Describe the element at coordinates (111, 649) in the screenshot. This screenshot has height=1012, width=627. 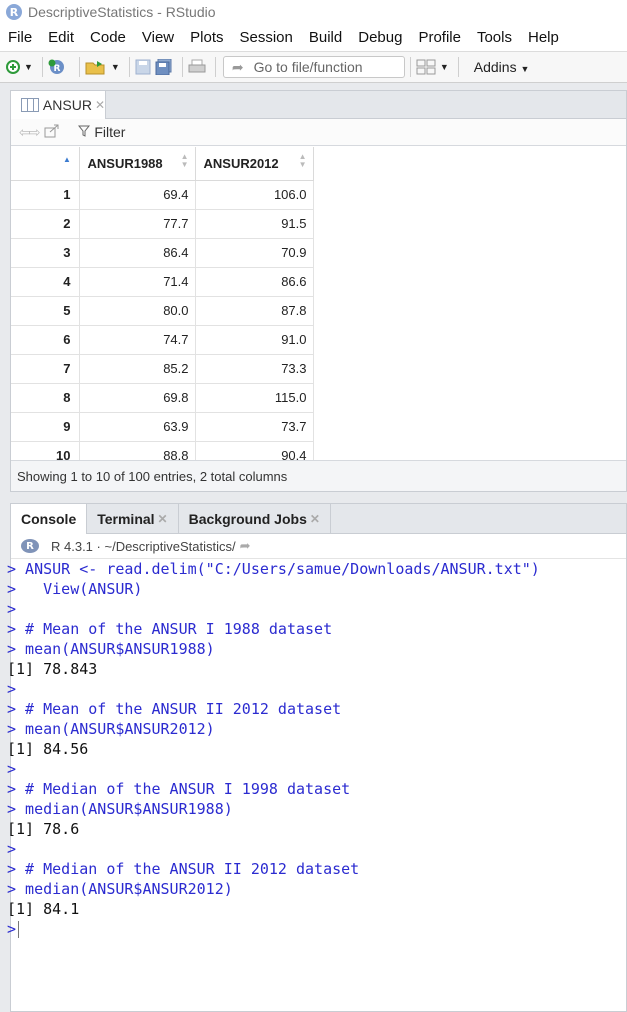
I see `console-input-line: > mean(ANSUR$ANSUR1988)` at that location.